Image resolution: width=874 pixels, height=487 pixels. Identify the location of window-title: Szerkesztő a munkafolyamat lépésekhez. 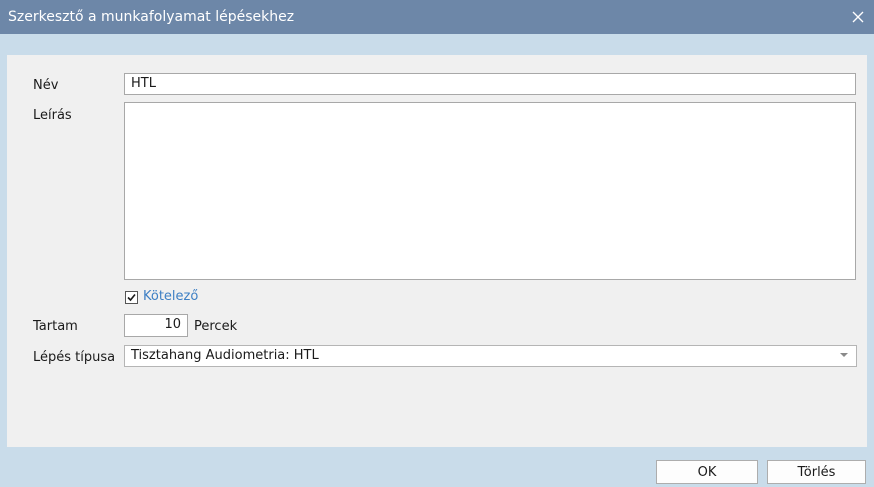
(151, 17).